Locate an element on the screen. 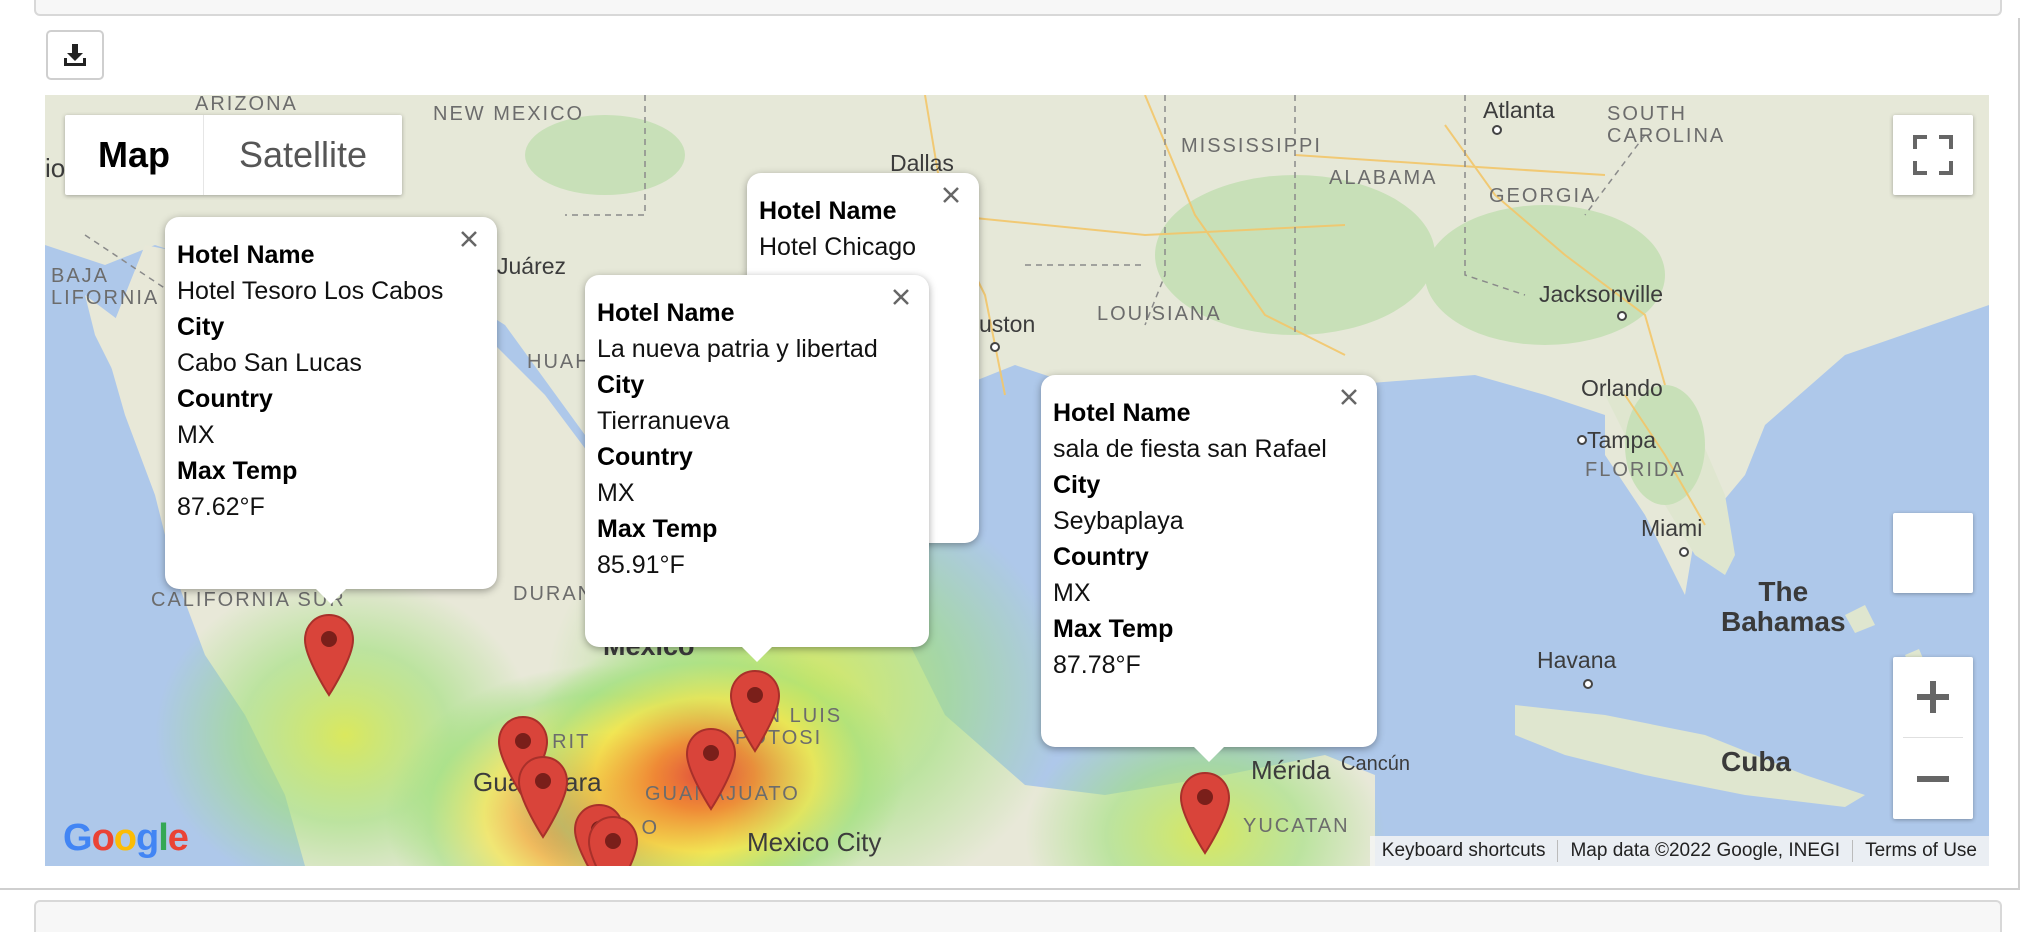 The height and width of the screenshot is (932, 2036). map-marker-guanajuato is located at coordinates (711, 769).